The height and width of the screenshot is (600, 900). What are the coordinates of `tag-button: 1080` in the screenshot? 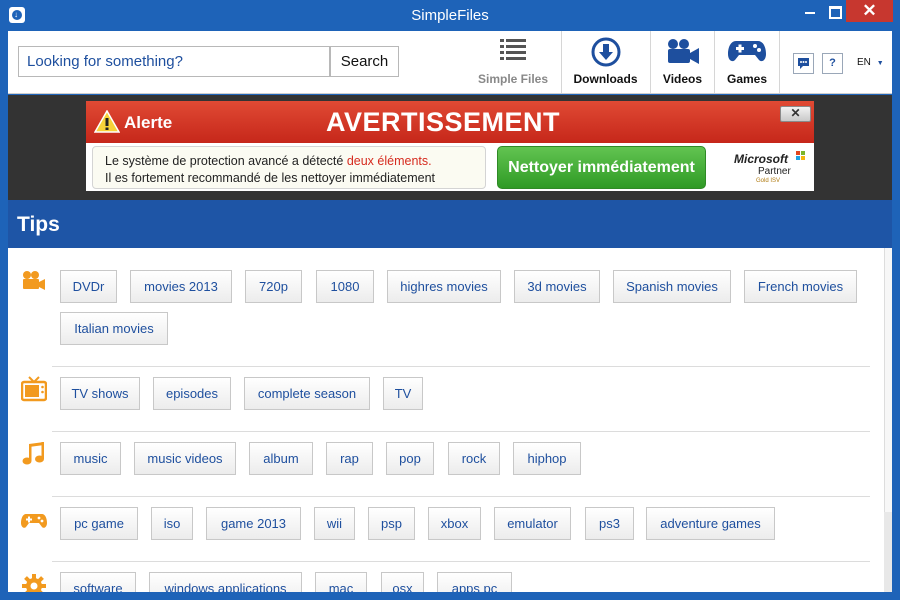 It's located at (345, 286).